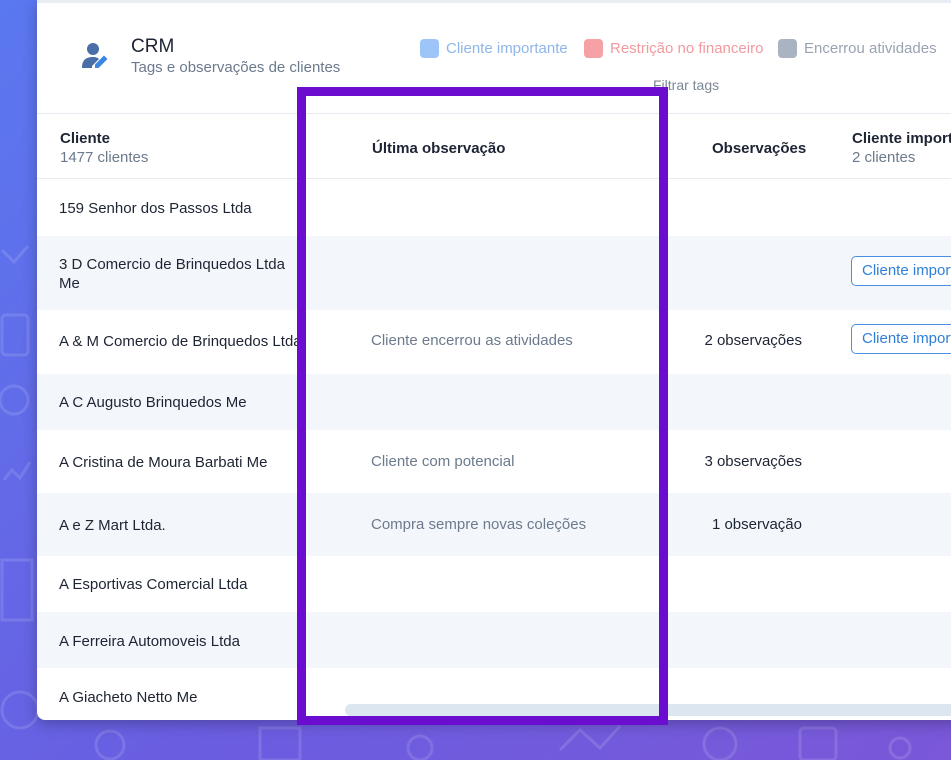  What do you see at coordinates (901, 138) in the screenshot?
I see `column-header-cliente-importante: Cliente importante` at bounding box center [901, 138].